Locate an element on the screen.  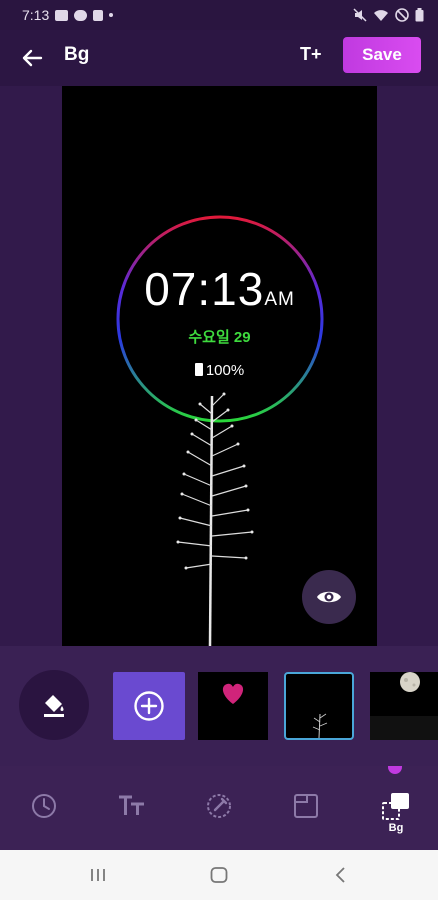
preview-toggle-button is located at coordinates (329, 597).